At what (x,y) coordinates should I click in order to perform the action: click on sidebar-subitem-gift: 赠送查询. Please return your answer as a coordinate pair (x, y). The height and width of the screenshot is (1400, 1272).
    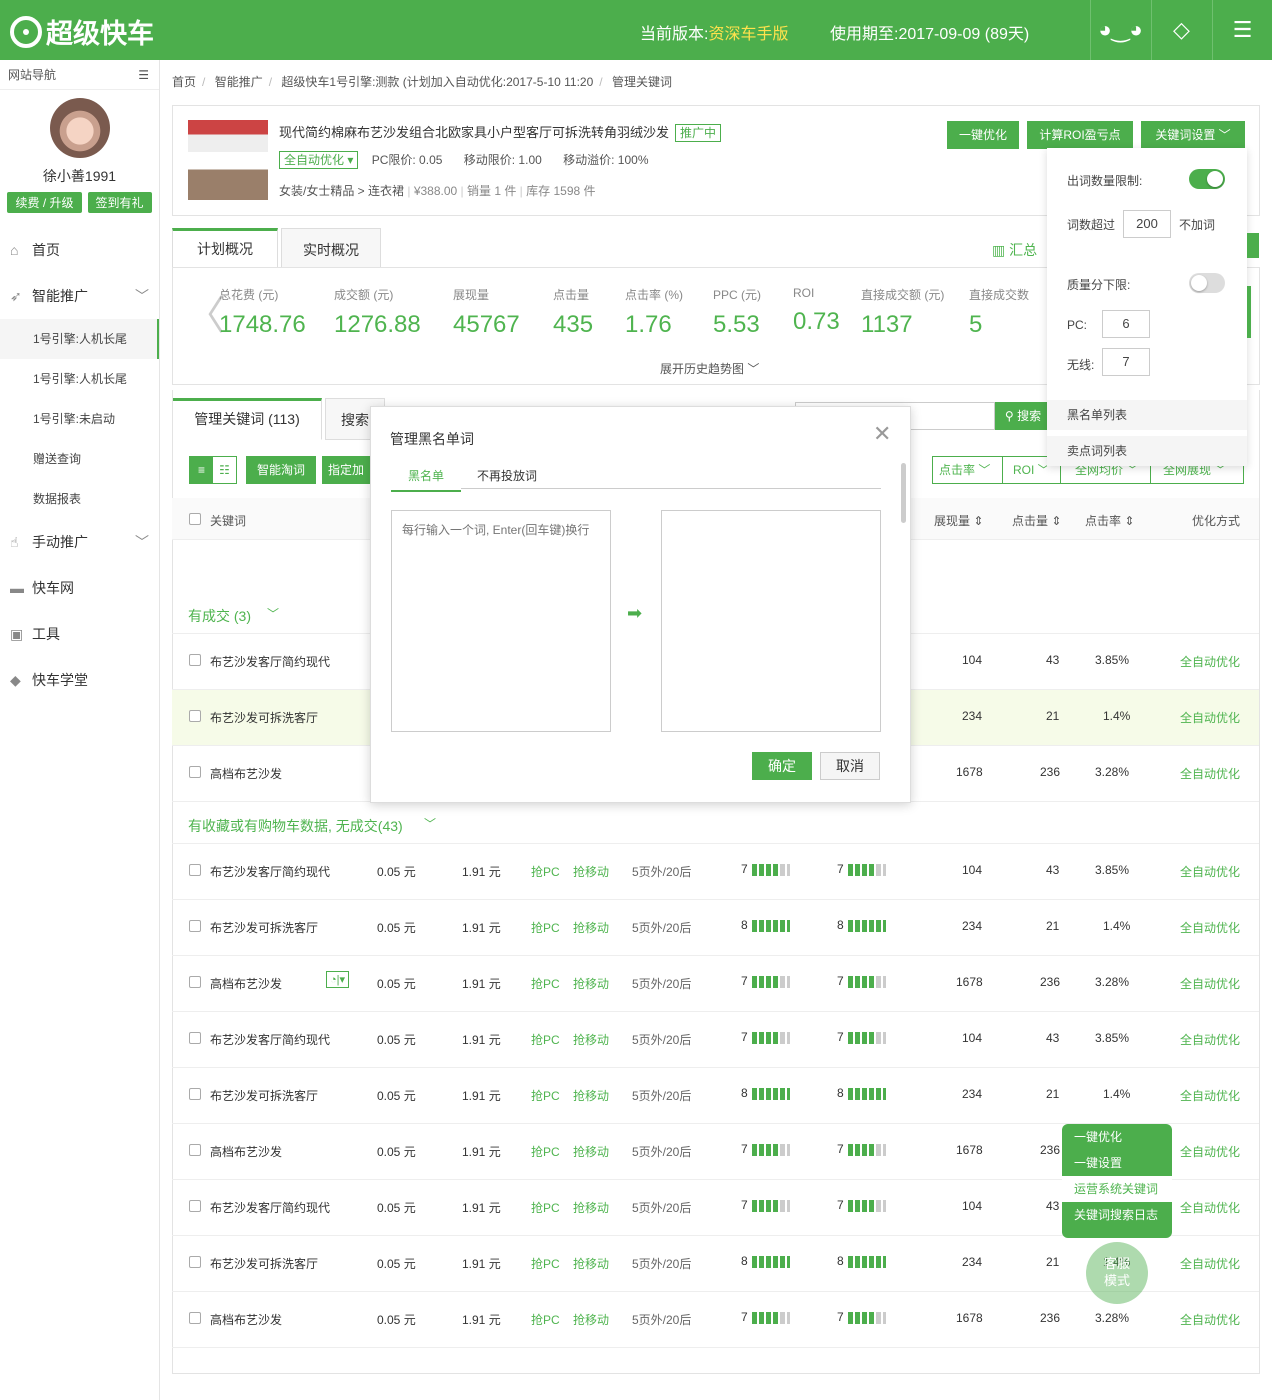
    Looking at the image, I should click on (79, 459).